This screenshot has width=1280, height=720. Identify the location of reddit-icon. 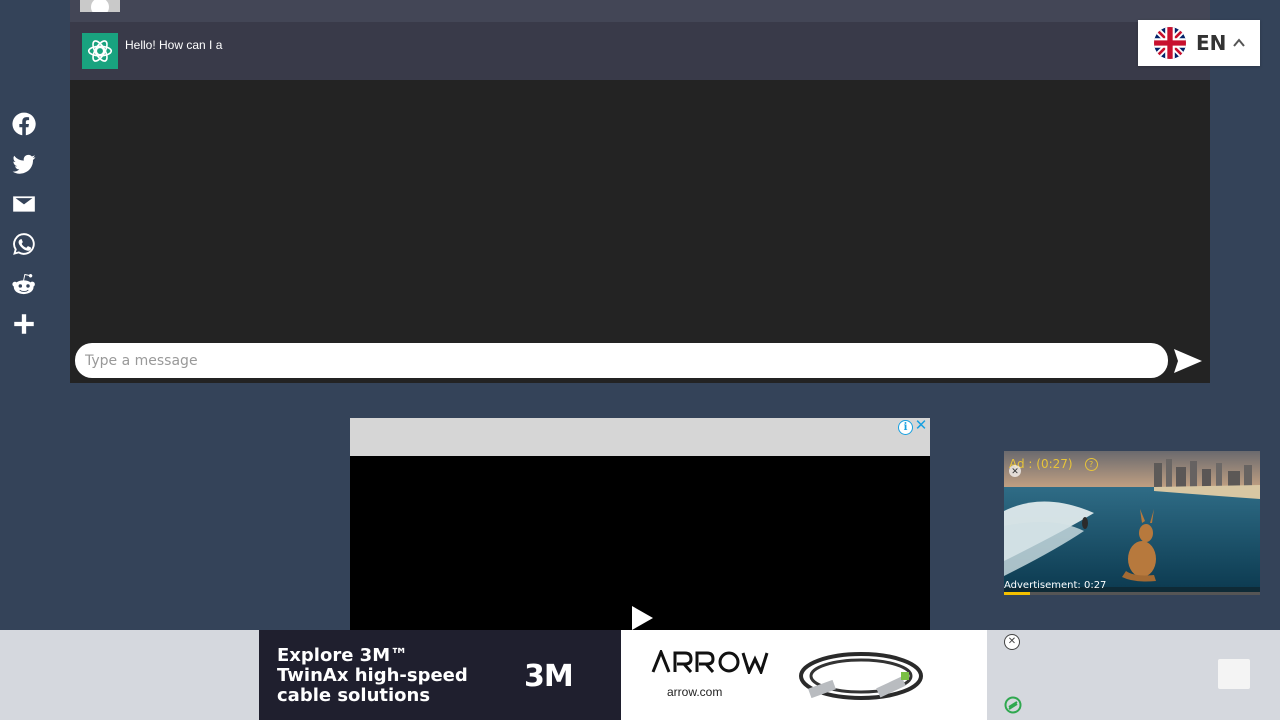
(23, 284).